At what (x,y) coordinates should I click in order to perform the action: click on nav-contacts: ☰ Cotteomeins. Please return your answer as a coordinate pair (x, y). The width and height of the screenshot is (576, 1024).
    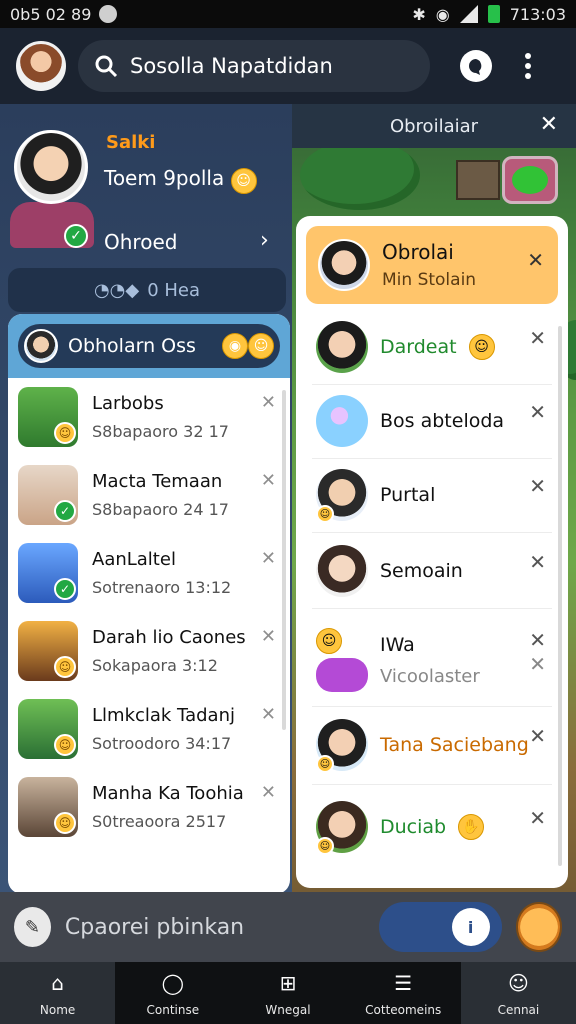
    Looking at the image, I should click on (403, 993).